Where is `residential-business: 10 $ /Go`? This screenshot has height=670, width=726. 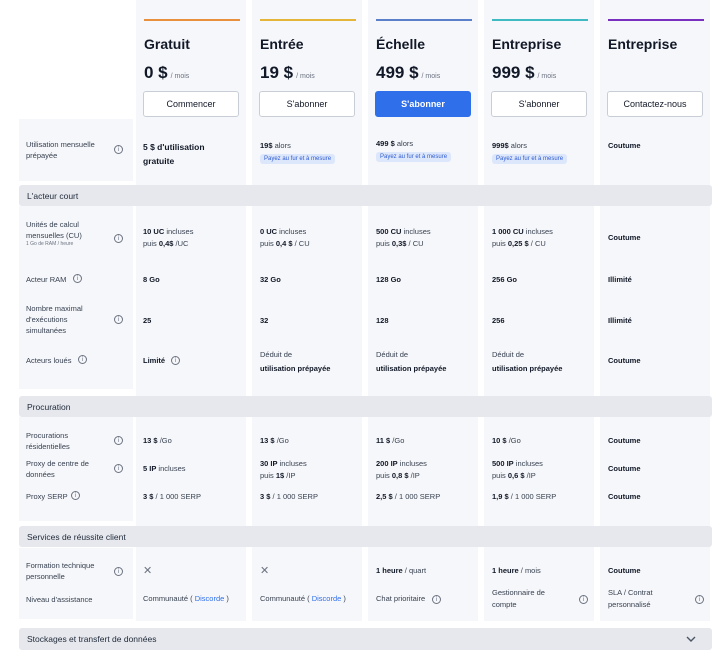 residential-business: 10 $ /Go is located at coordinates (506, 440).